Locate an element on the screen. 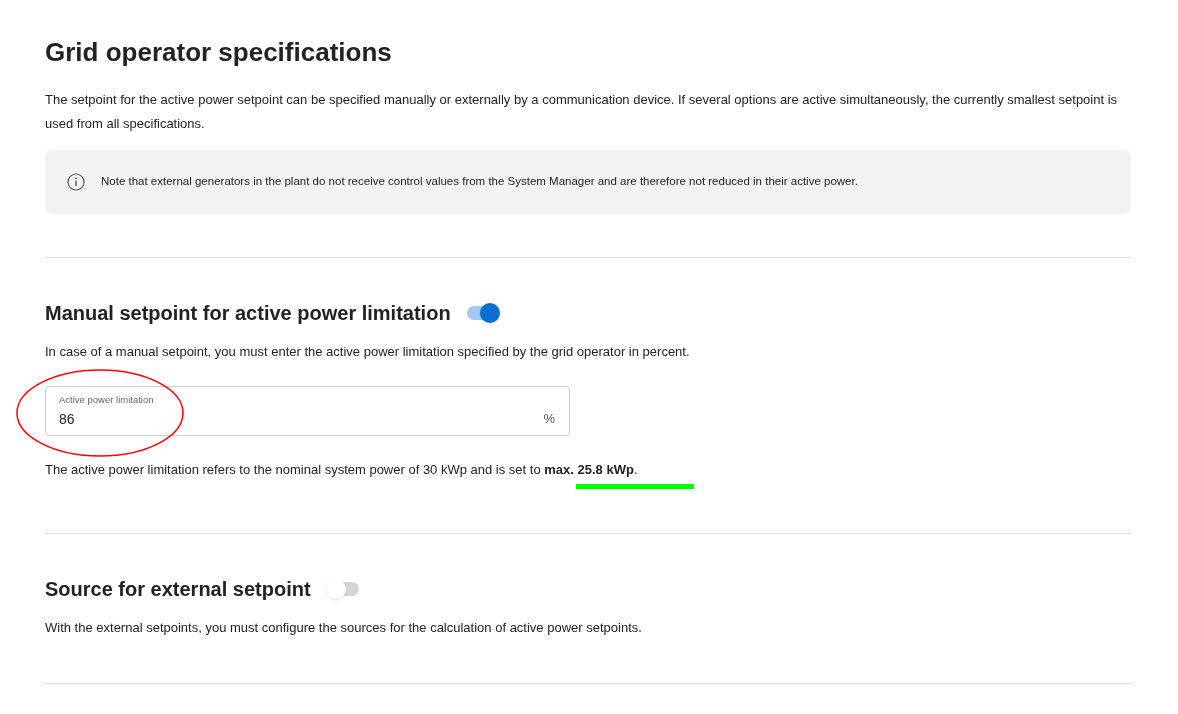 The width and height of the screenshot is (1178, 714). note-text: Note that external generators in the plant do not receive control values from the System Manager and are therefore not reduced in their active power. is located at coordinates (479, 182).